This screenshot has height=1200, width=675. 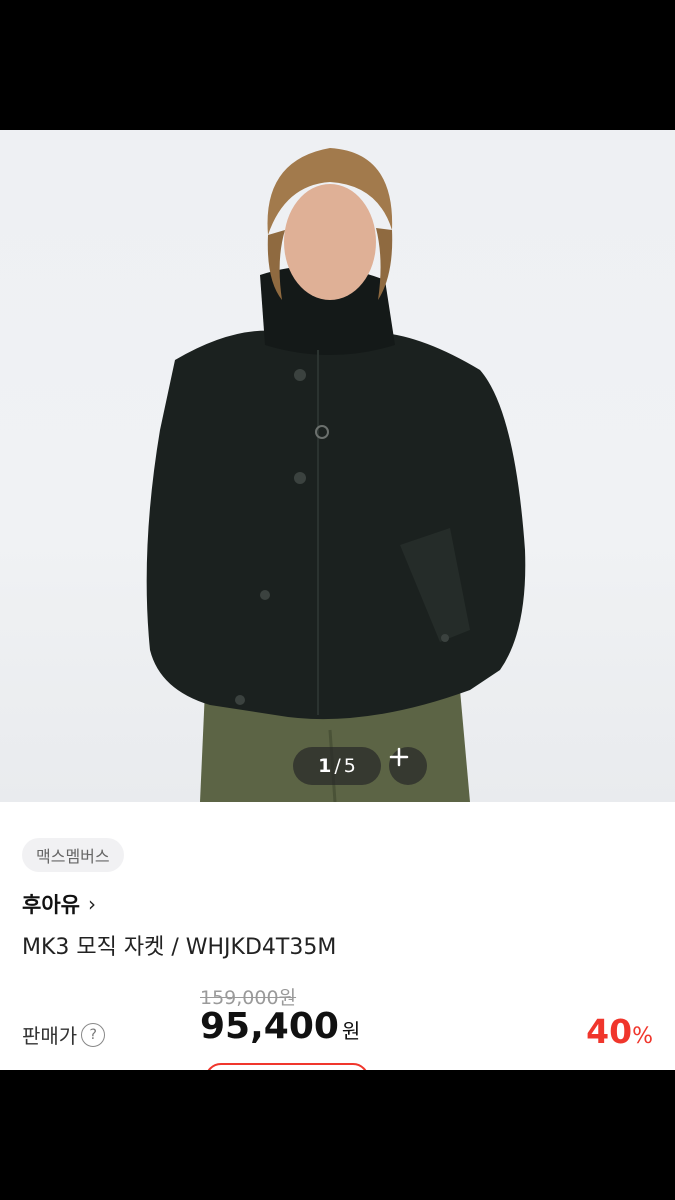 I want to click on discount-rate-unit: %, so click(x=642, y=1036).